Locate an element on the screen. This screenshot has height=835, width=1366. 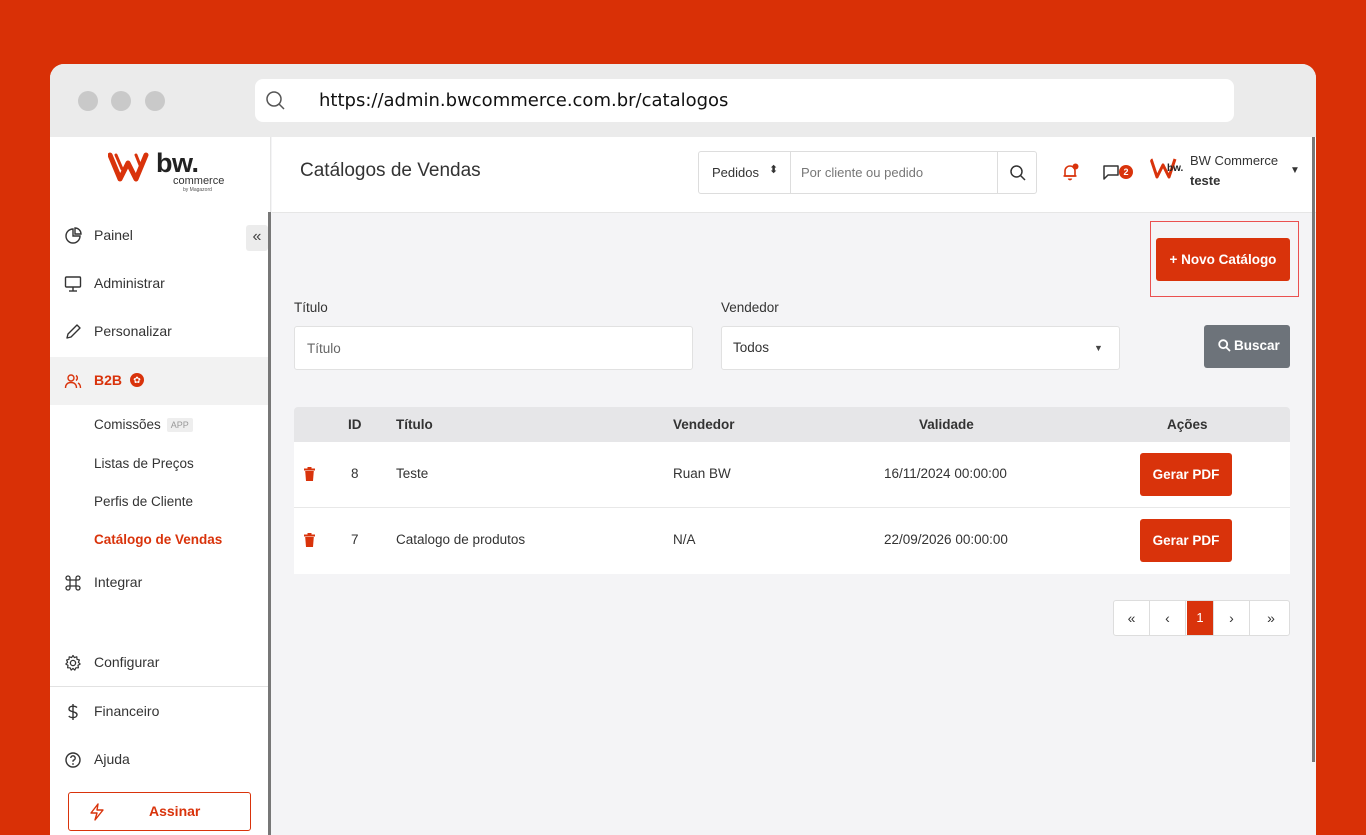
notification-bell-icon is located at coordinates (1071, 172).